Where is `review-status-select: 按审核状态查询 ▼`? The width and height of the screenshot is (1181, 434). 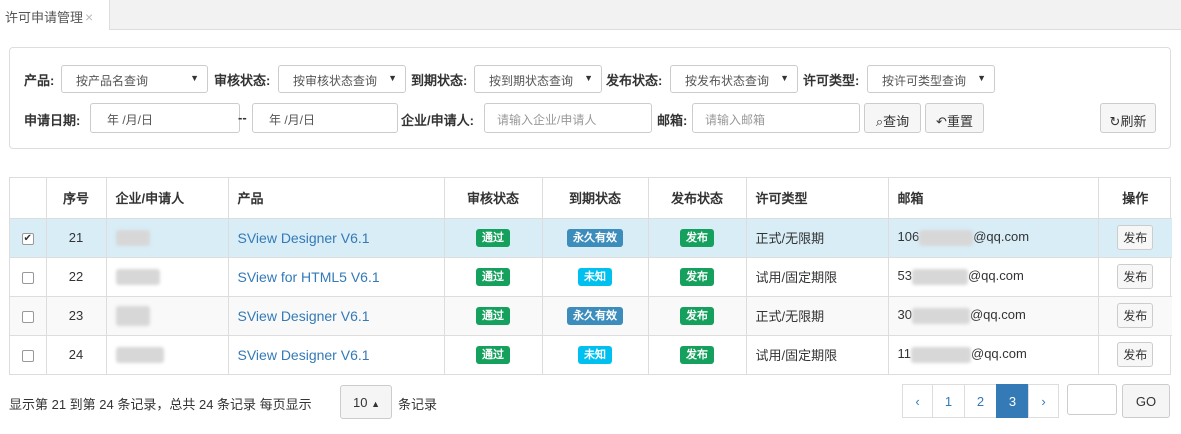
review-status-select: 按审核状态查询 ▼ is located at coordinates (342, 79).